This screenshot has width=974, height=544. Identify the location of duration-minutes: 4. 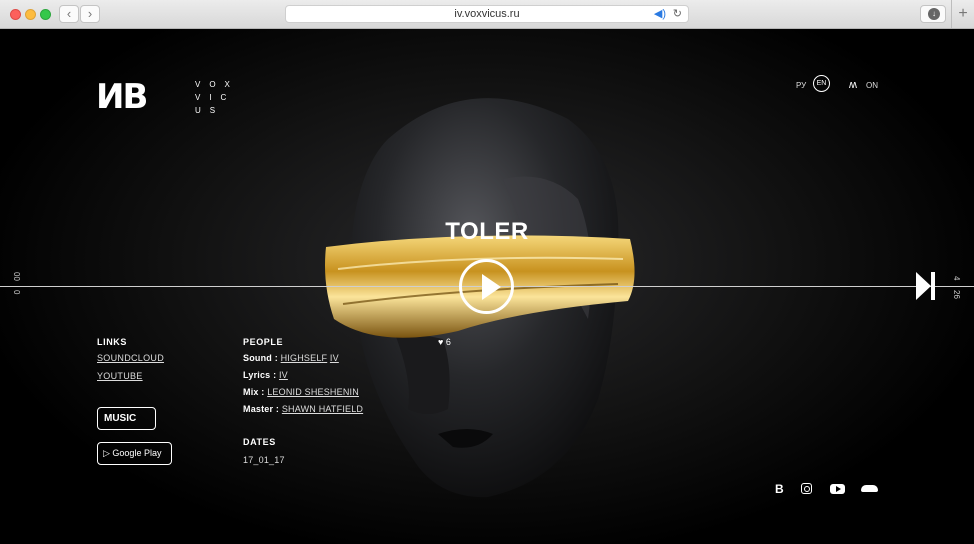
(956, 278).